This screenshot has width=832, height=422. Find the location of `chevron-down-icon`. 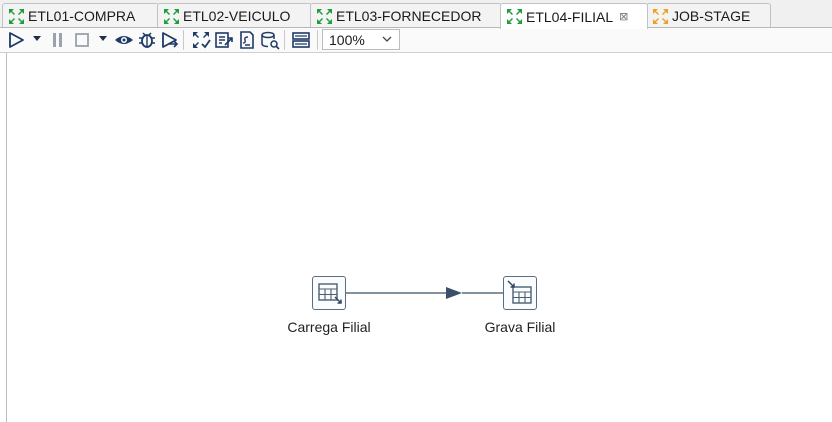

chevron-down-icon is located at coordinates (387, 39).